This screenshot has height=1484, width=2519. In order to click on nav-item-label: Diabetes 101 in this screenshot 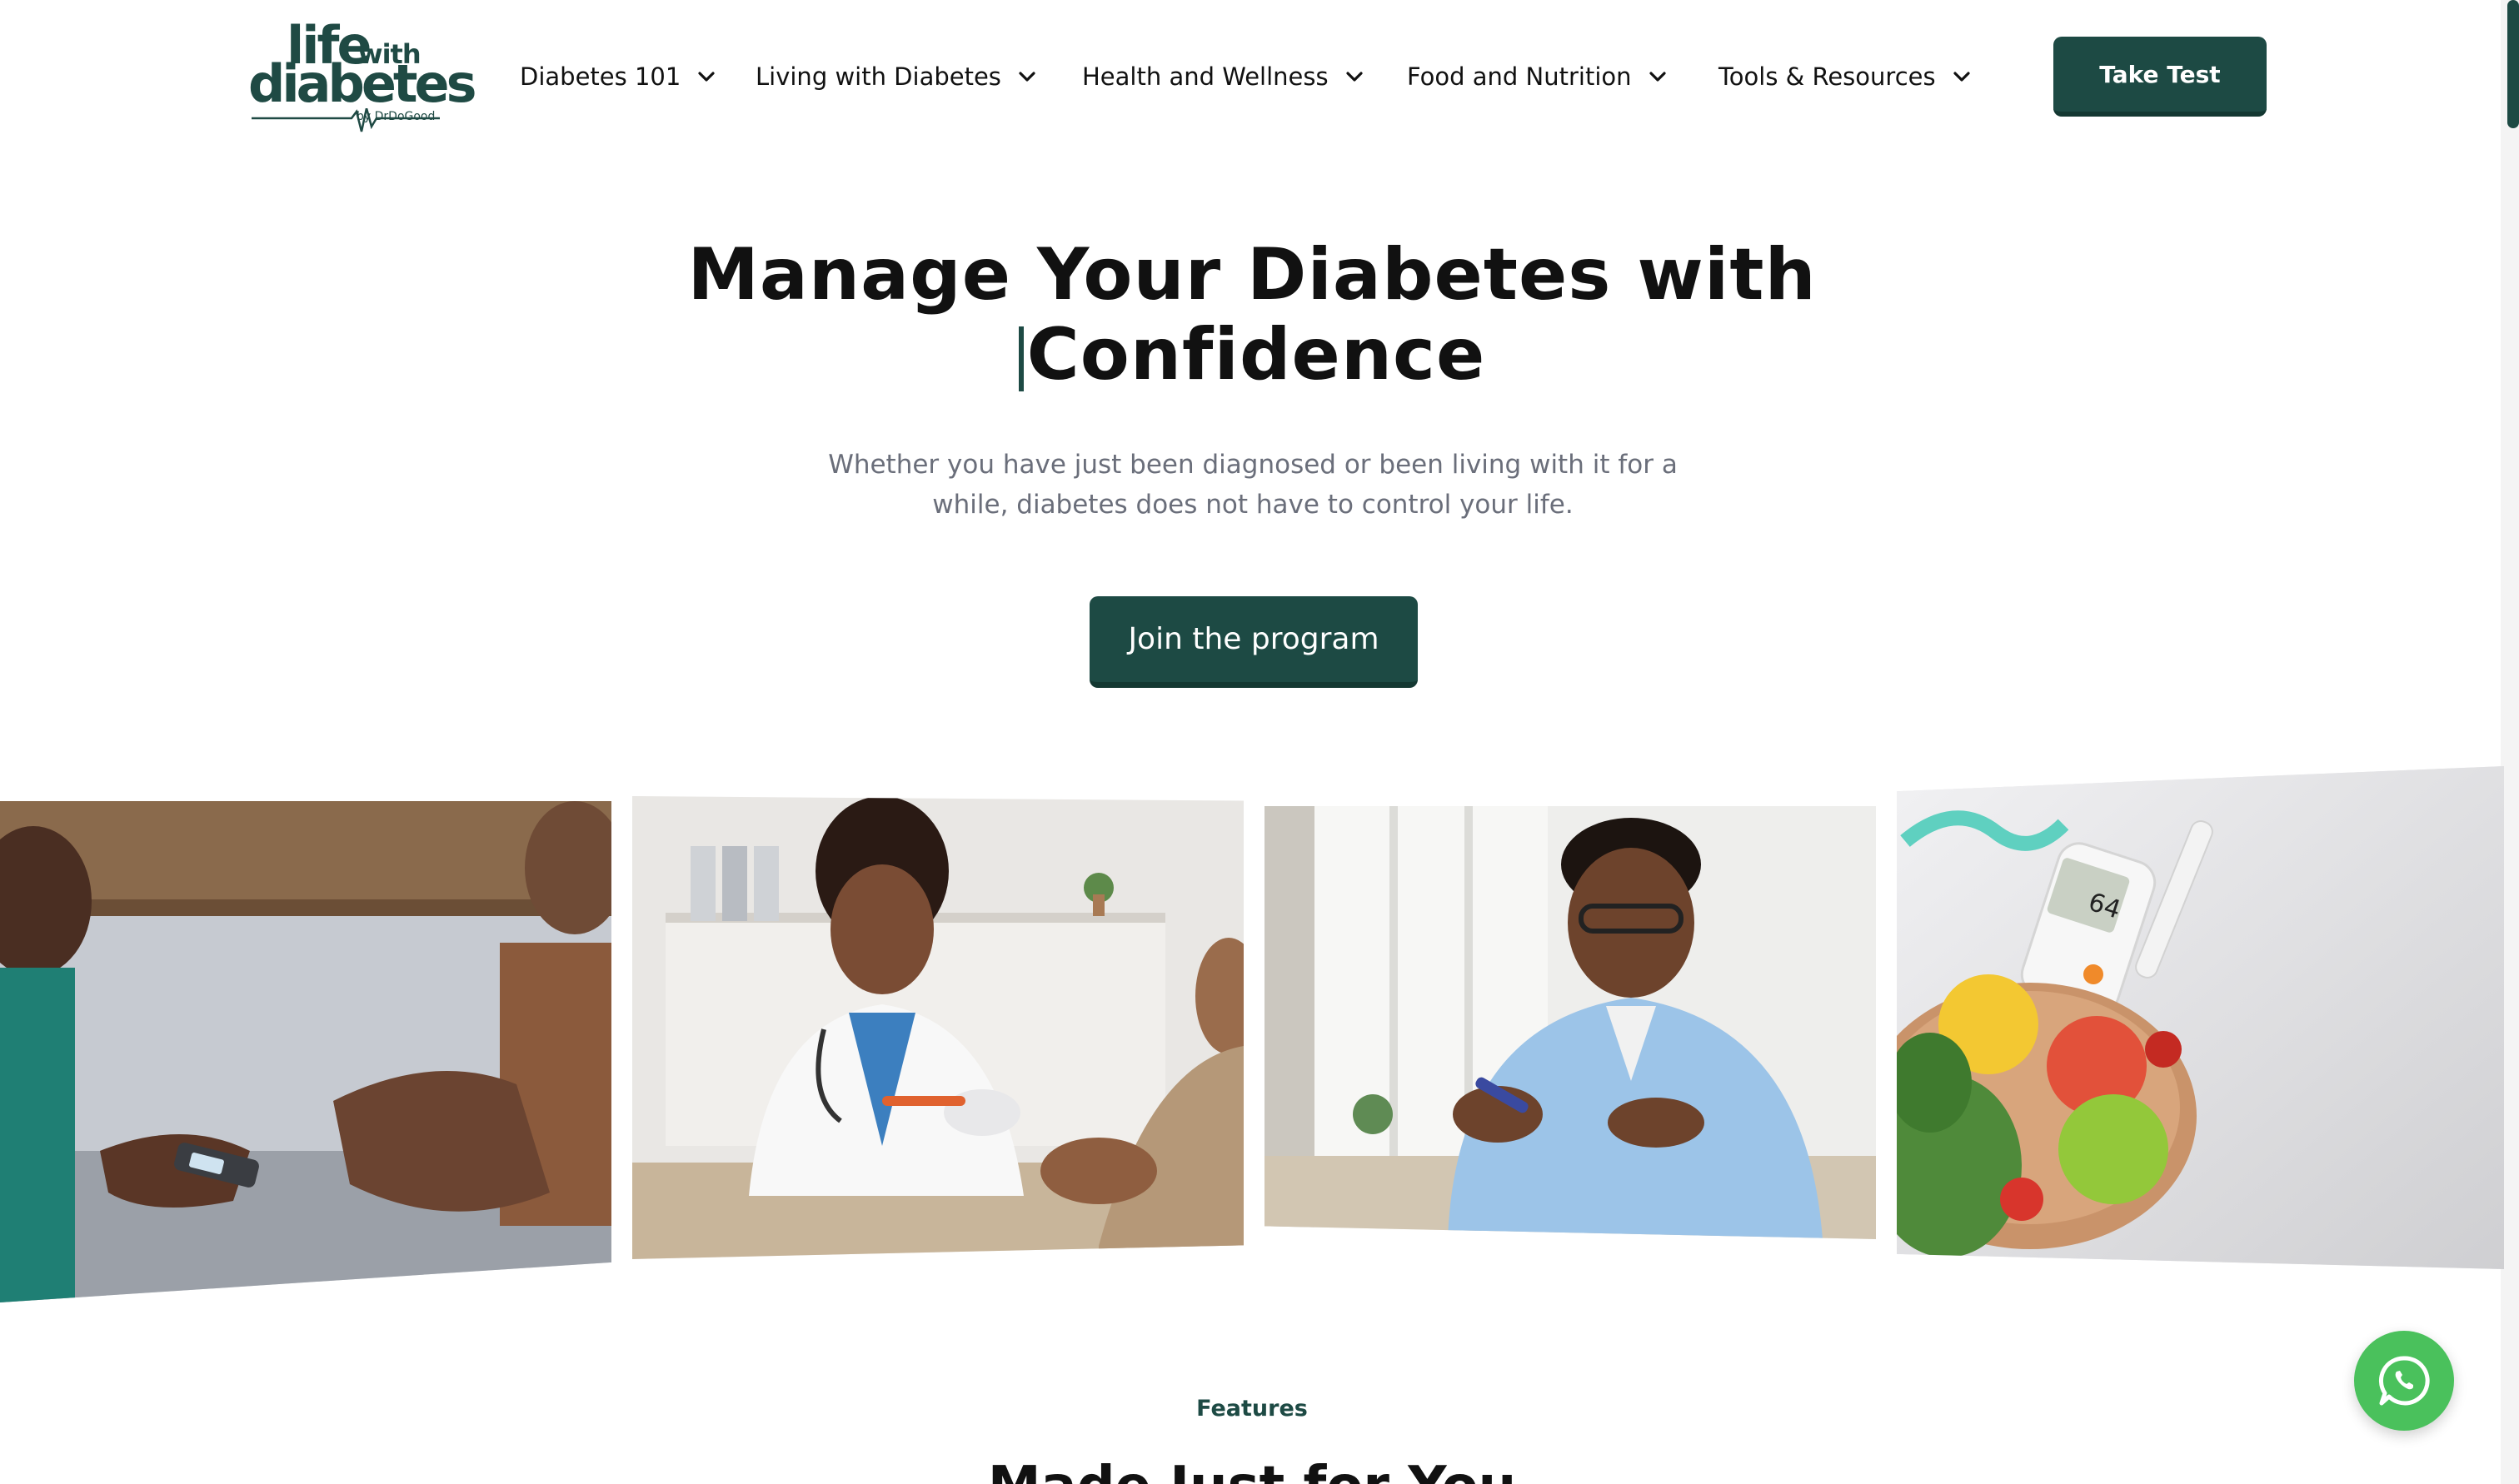, I will do `click(600, 76)`.